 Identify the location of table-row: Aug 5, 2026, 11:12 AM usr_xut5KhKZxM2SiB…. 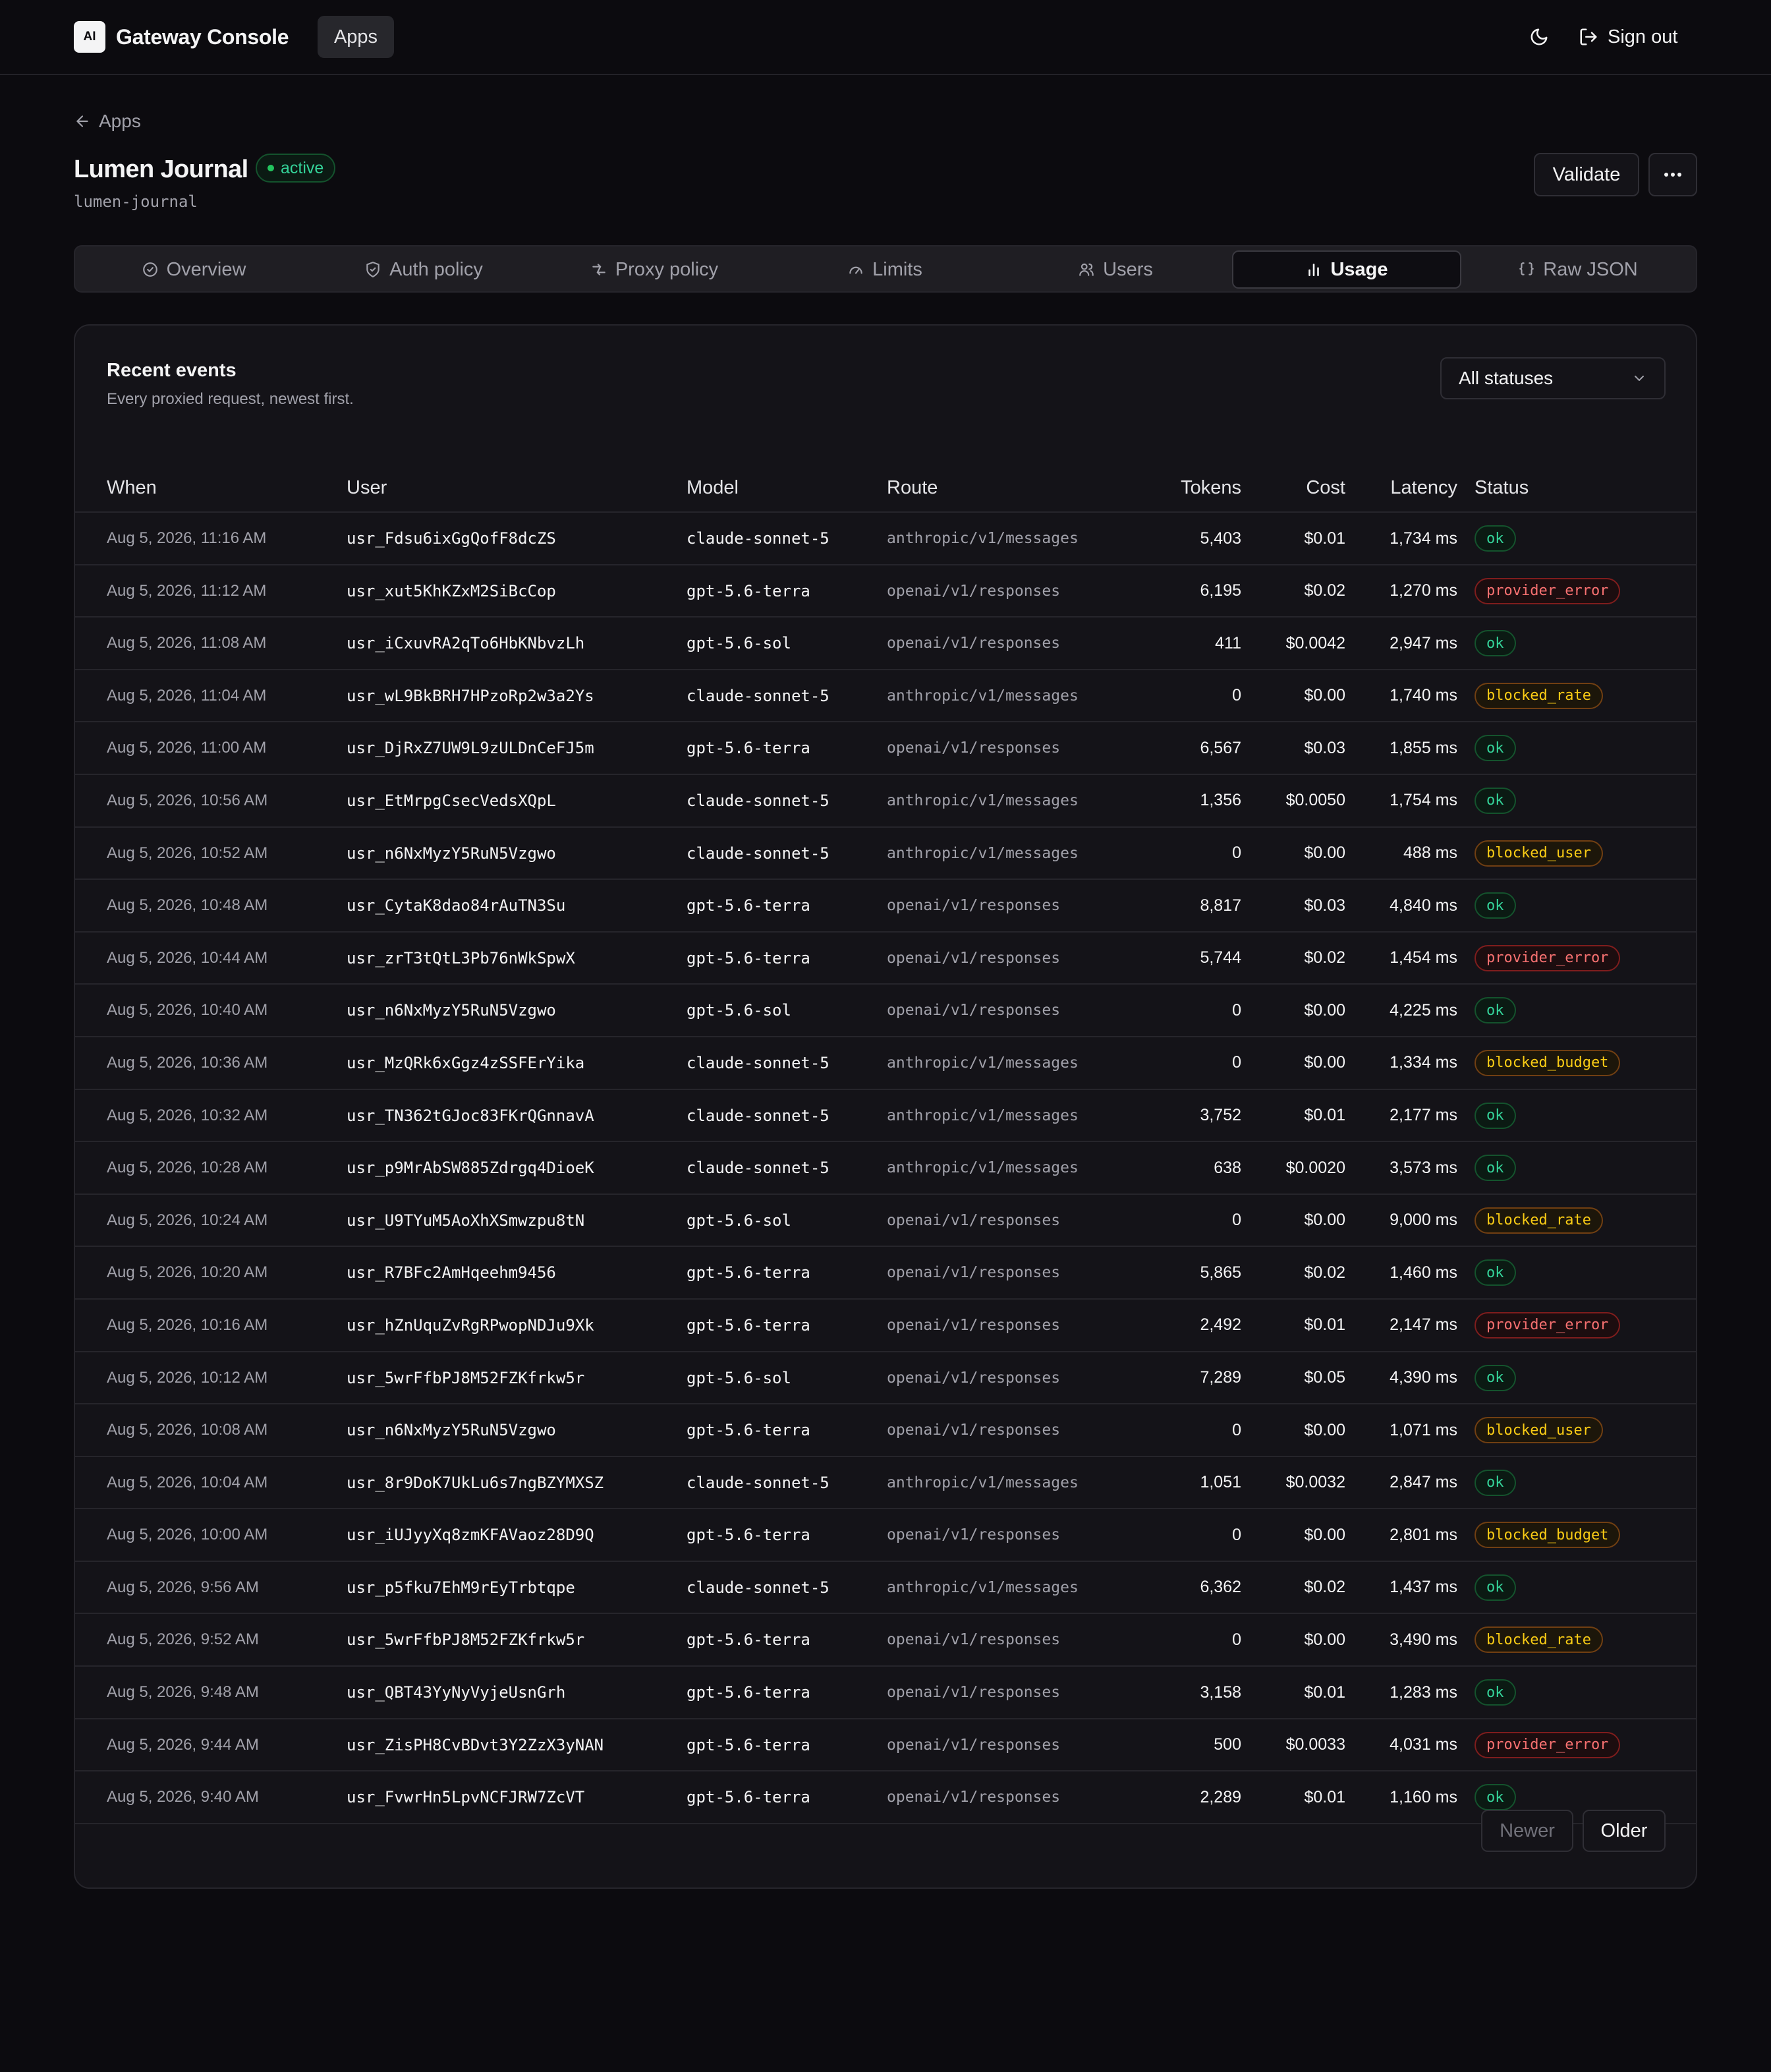
(885, 591).